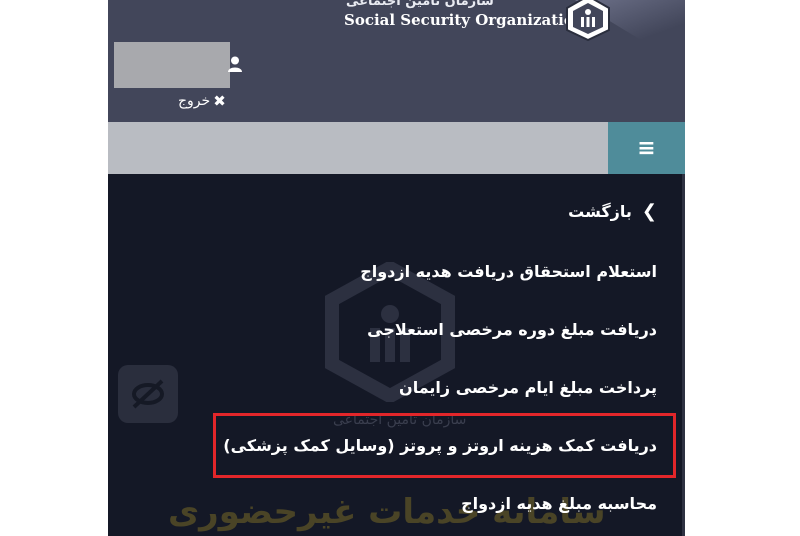 This screenshot has height=536, width=800. What do you see at coordinates (420, 4) in the screenshot?
I see `org-name-fa: سازمان تامین اجتماعی` at bounding box center [420, 4].